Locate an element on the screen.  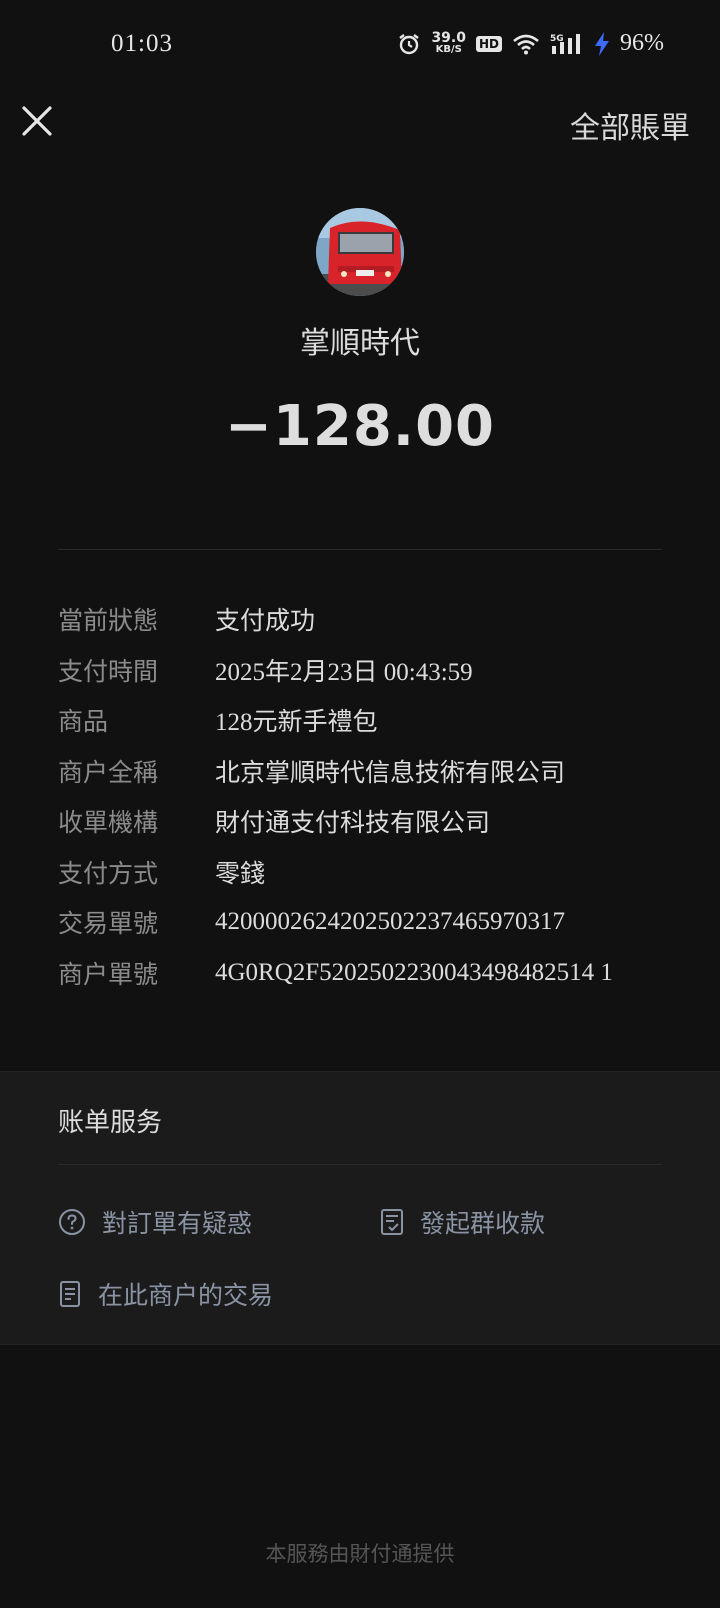
receipt-check-icon is located at coordinates (392, 1222).